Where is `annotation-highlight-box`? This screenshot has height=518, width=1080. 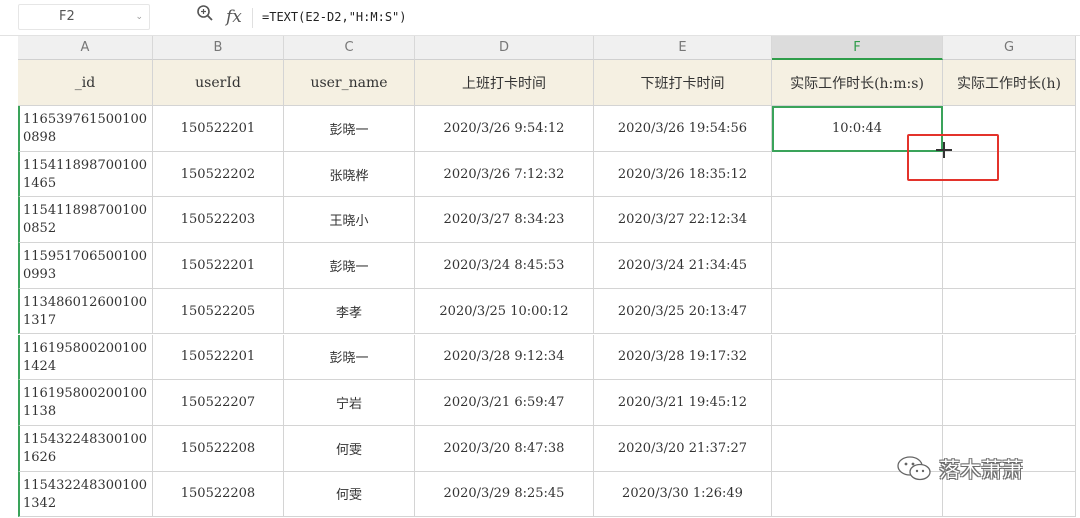
annotation-highlight-box is located at coordinates (953, 157).